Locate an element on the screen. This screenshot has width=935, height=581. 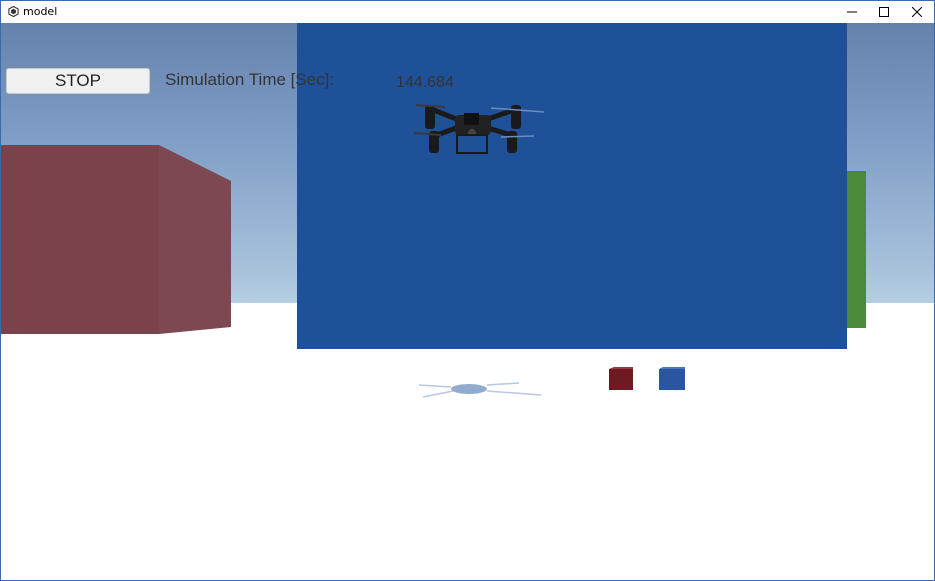
red-building is located at coordinates (116, 239).